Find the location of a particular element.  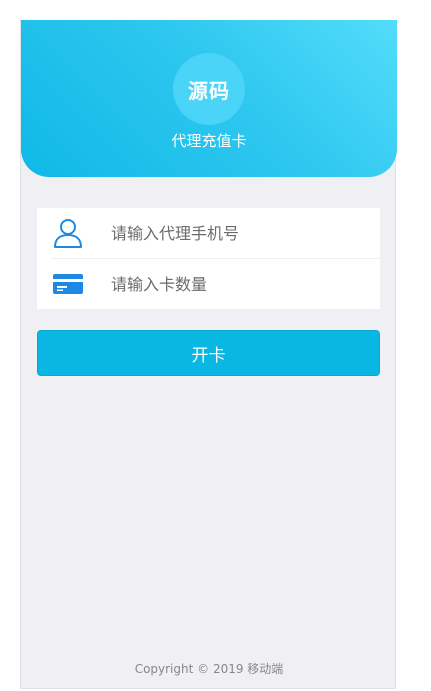

logo-badge: 源码 is located at coordinates (209, 89).